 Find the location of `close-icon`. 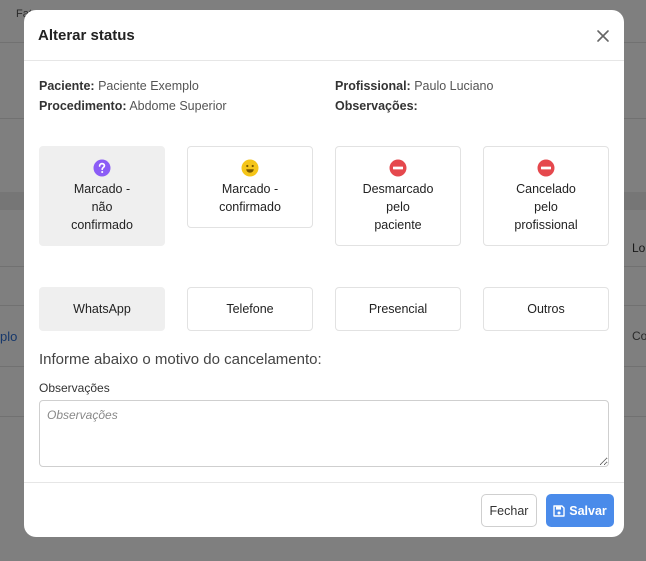

close-icon is located at coordinates (603, 36).